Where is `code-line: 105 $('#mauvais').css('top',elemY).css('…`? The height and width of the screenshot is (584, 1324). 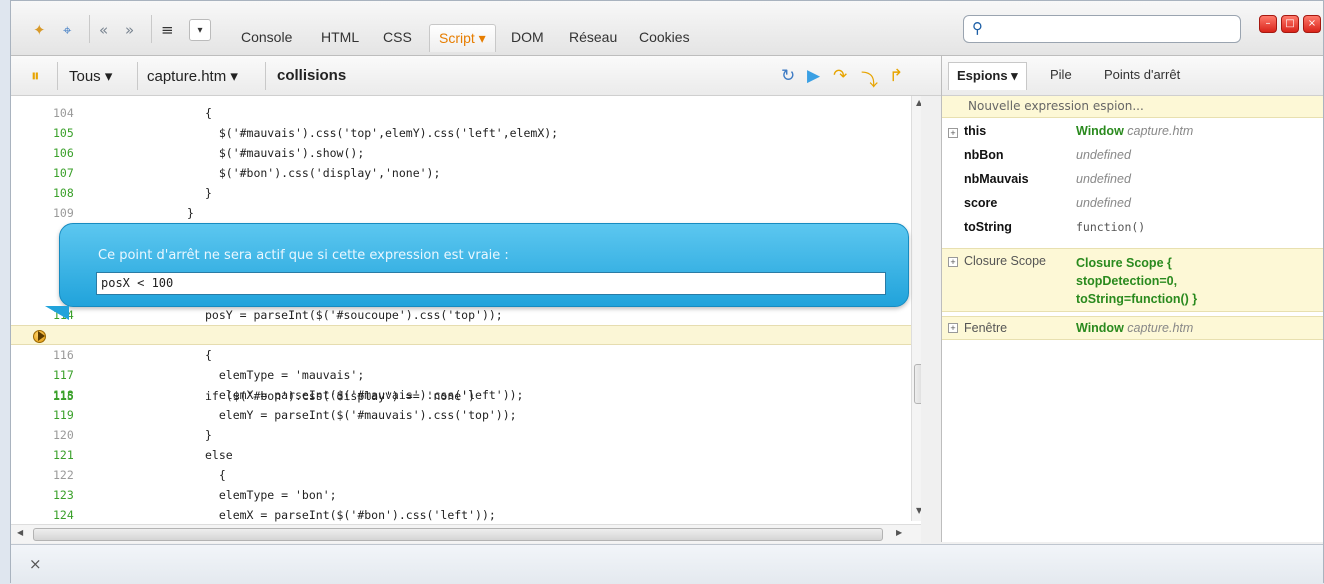 code-line: 105 $('#mauvais').css('top',elemY).css('… is located at coordinates (466, 133).